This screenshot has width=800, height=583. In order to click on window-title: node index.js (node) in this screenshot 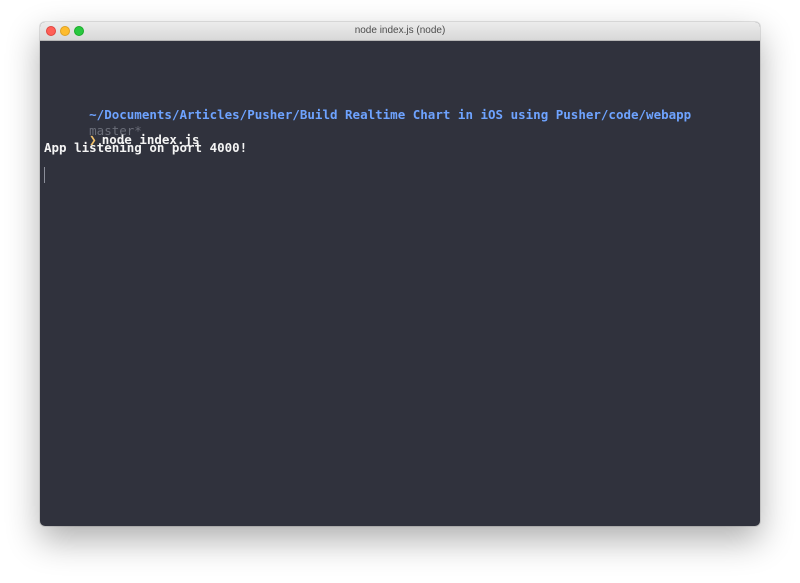, I will do `click(400, 30)`.